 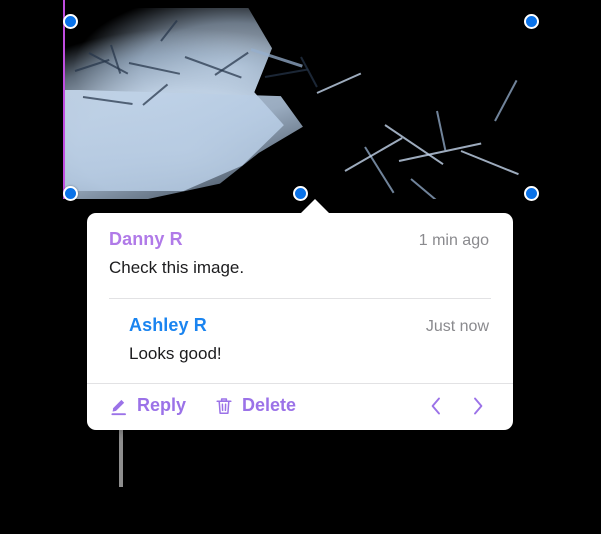 I want to click on trash-icon, so click(x=224, y=406).